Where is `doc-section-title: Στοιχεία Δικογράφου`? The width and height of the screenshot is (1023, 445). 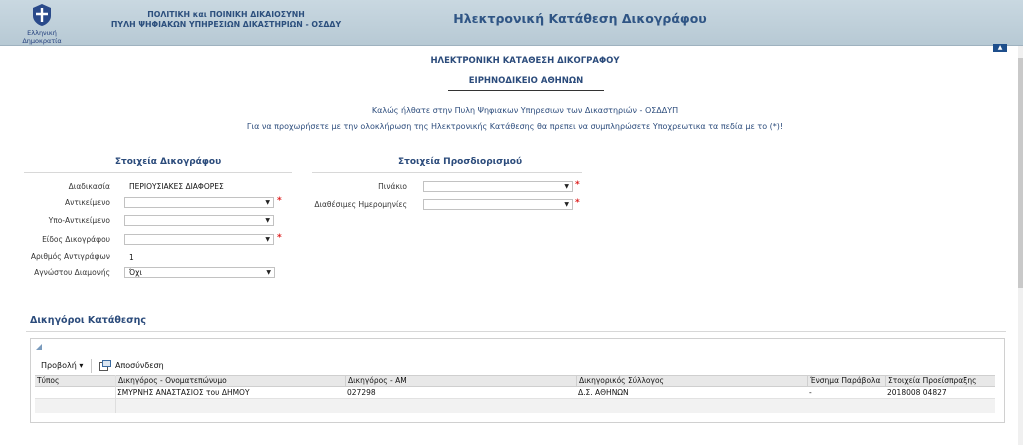 doc-section-title: Στοιχεία Δικογράφου is located at coordinates (168, 162).